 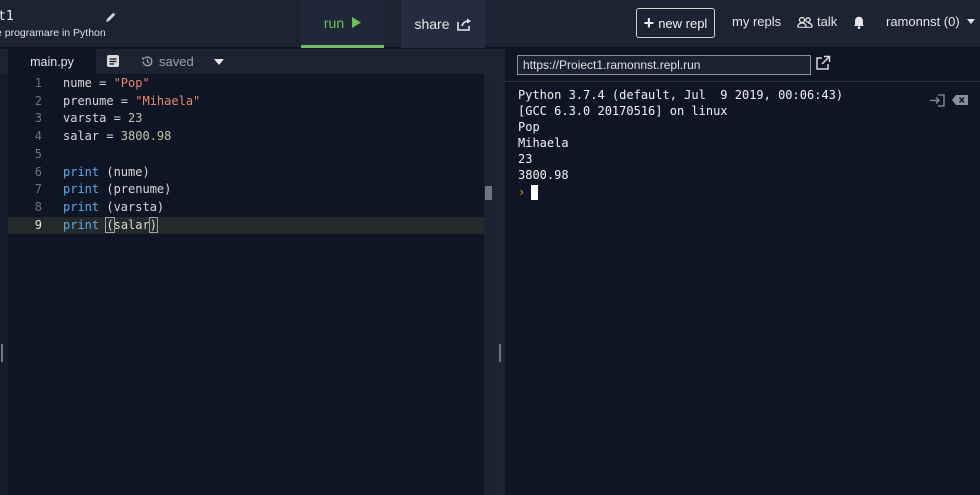 I want to click on code-line: 3 varsta = 23, so click(x=251, y=119).